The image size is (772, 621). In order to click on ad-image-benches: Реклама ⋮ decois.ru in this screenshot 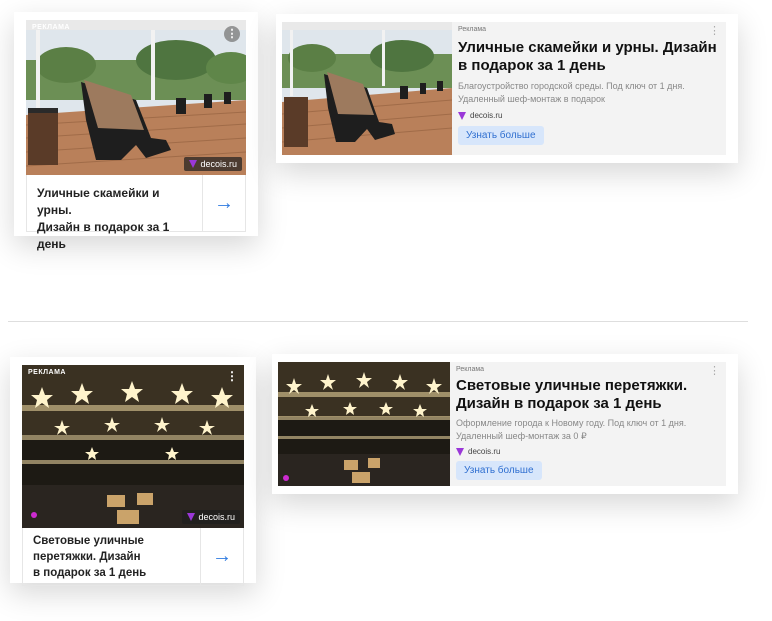, I will do `click(136, 97)`.